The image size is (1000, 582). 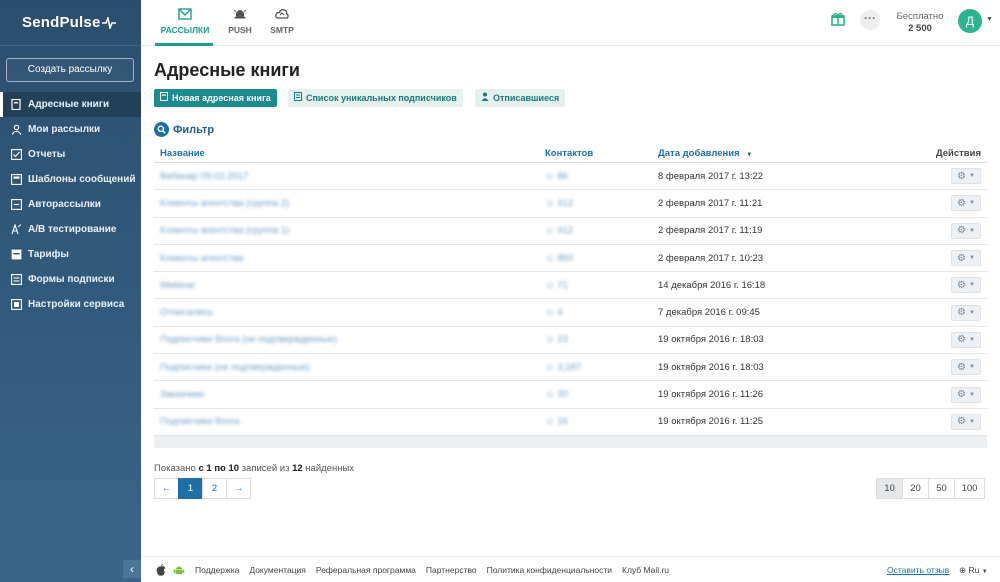 I want to click on table-row: Отписались ☺ 4 7 декабря 2016 г. 09:45 ⚙ ▼, so click(x=570, y=313).